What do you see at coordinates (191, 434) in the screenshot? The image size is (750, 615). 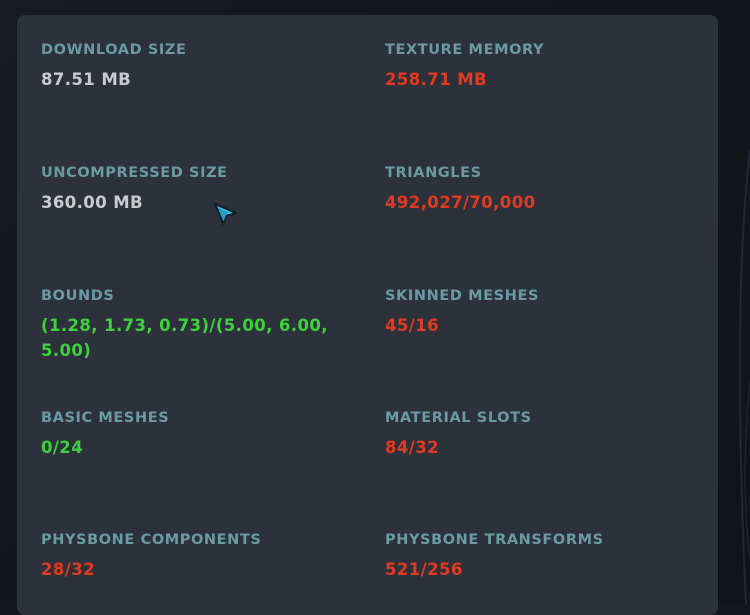 I see `stat-basic-meshes: BASIC MESHES 0/24` at bounding box center [191, 434].